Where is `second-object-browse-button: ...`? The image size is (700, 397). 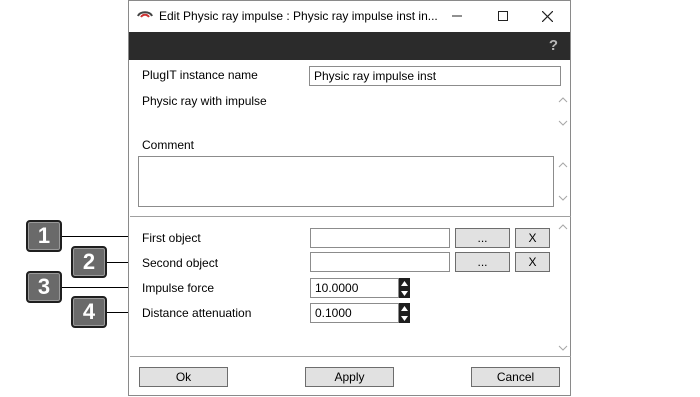
second-object-browse-button: ... is located at coordinates (482, 262).